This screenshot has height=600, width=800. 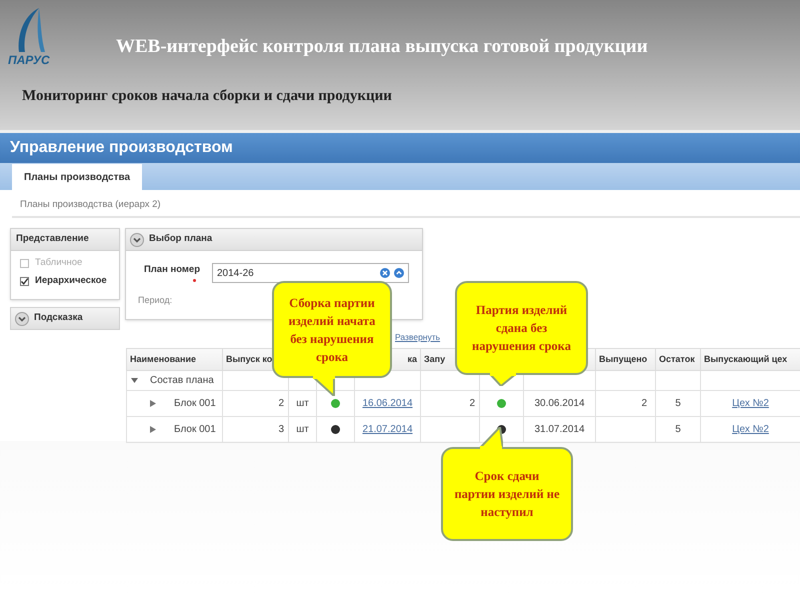 I want to click on tab: Планы производства, so click(x=77, y=177).